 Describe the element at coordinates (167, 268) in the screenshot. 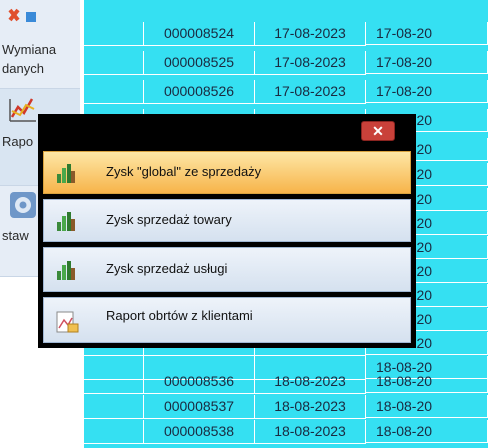

I see `menu-item-label: Zysk sprzedaż usługi` at that location.